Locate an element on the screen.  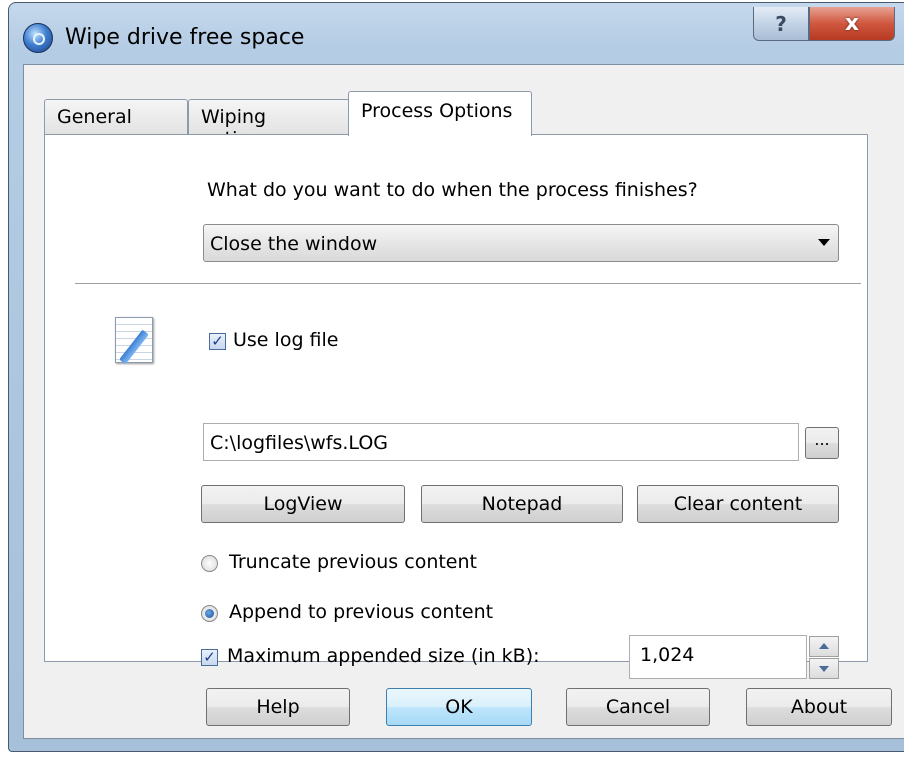
tab-wiping-options: Wiping options is located at coordinates (269, 124).